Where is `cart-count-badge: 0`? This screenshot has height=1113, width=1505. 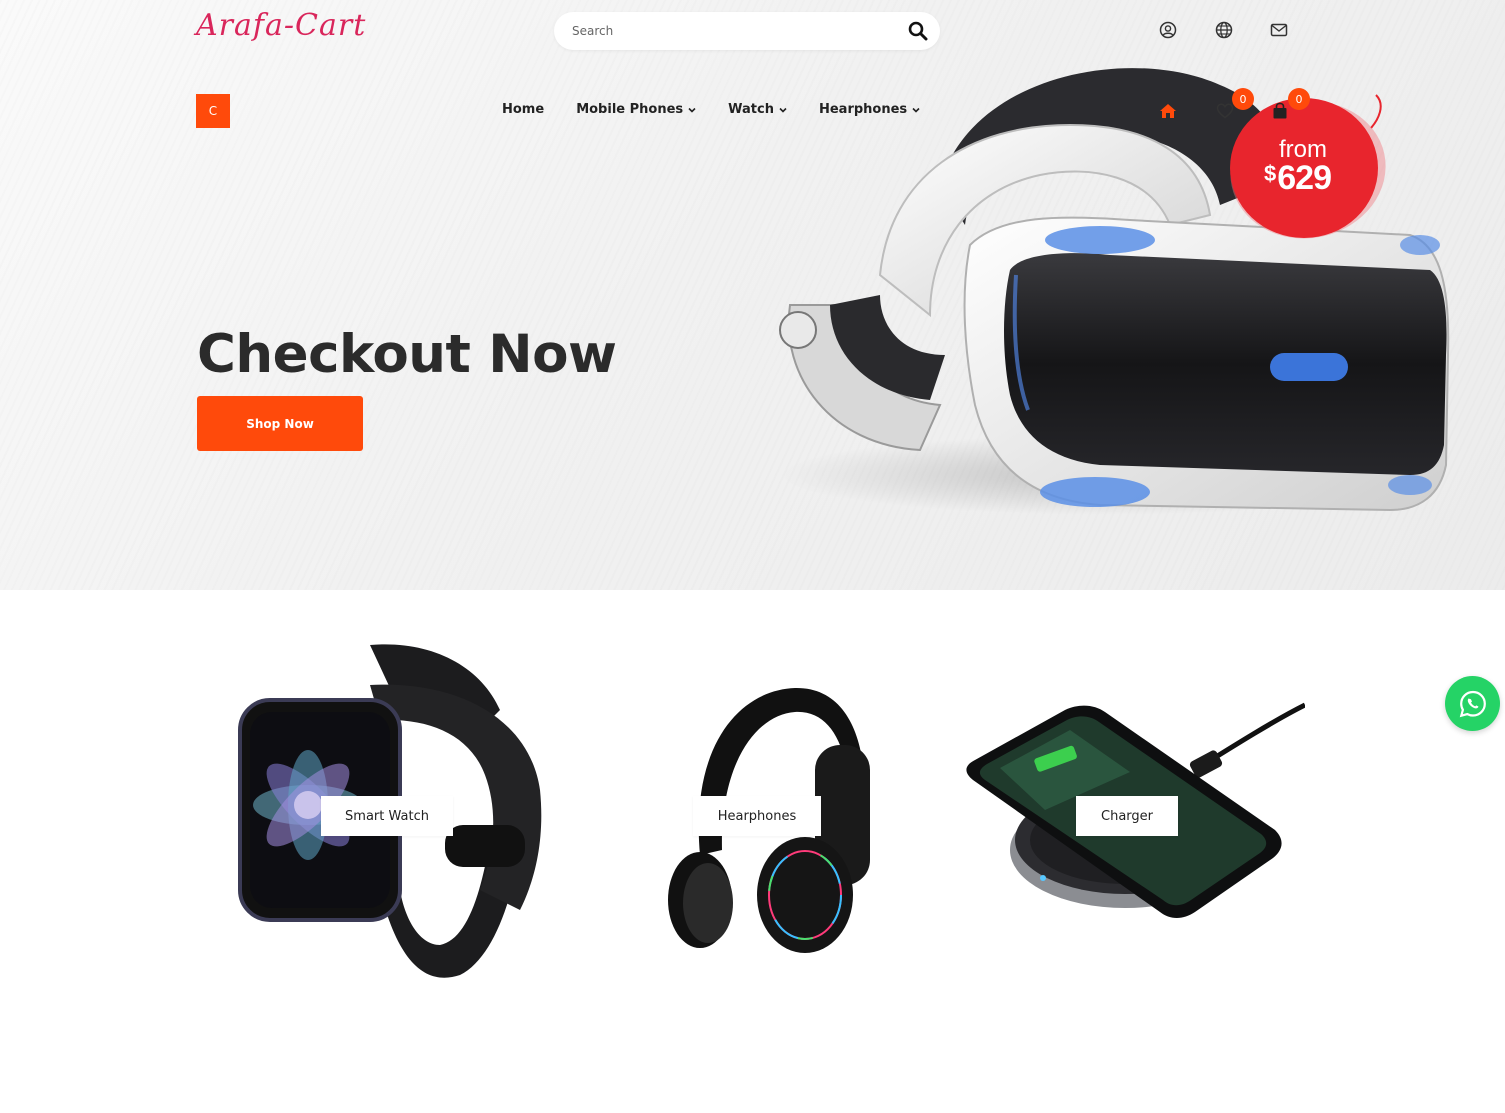 cart-count-badge: 0 is located at coordinates (1299, 99).